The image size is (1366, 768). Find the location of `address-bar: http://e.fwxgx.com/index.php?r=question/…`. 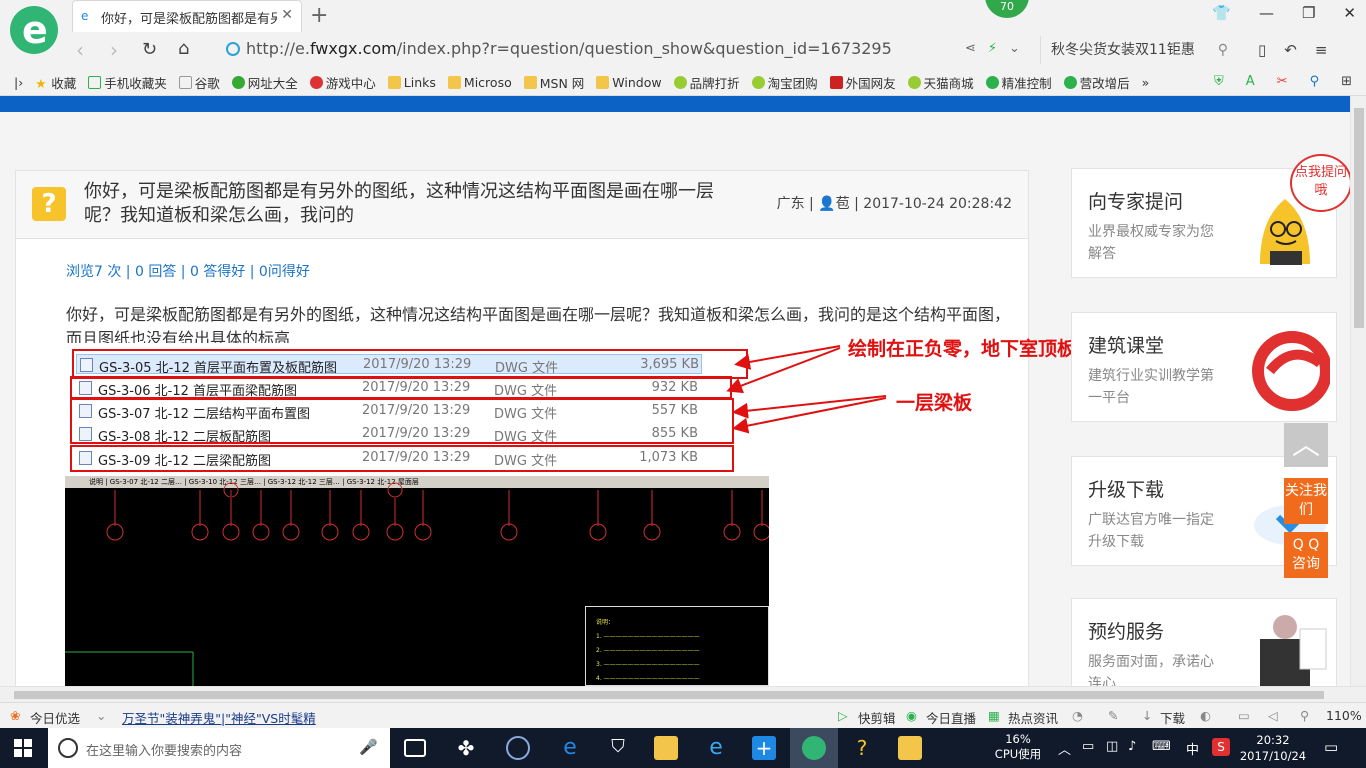

address-bar: http://e.fwxgx.com/index.php?r=question/… is located at coordinates (569, 48).